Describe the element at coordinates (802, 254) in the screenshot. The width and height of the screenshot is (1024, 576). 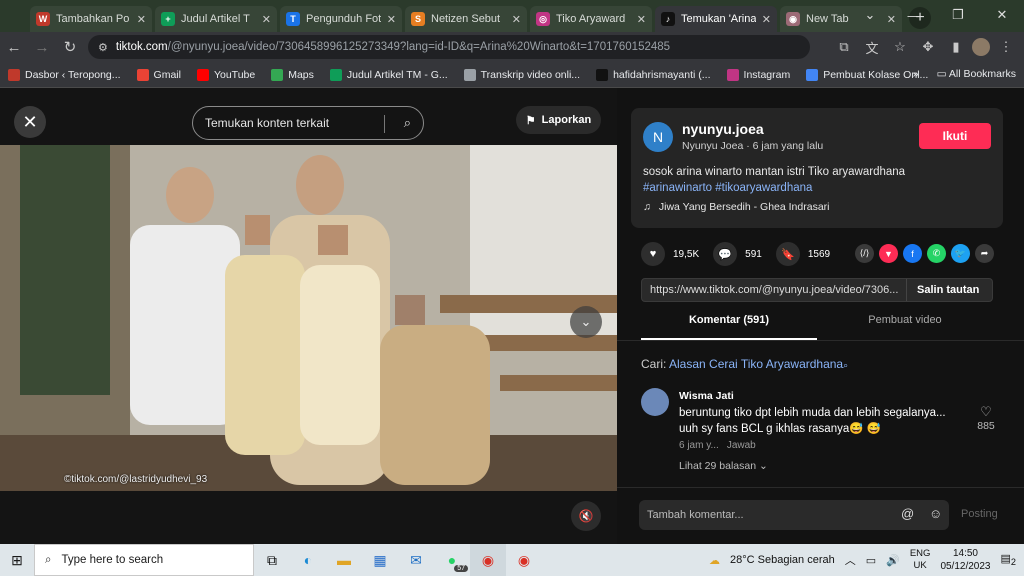
I see `save-action: 🔖 1569` at that location.